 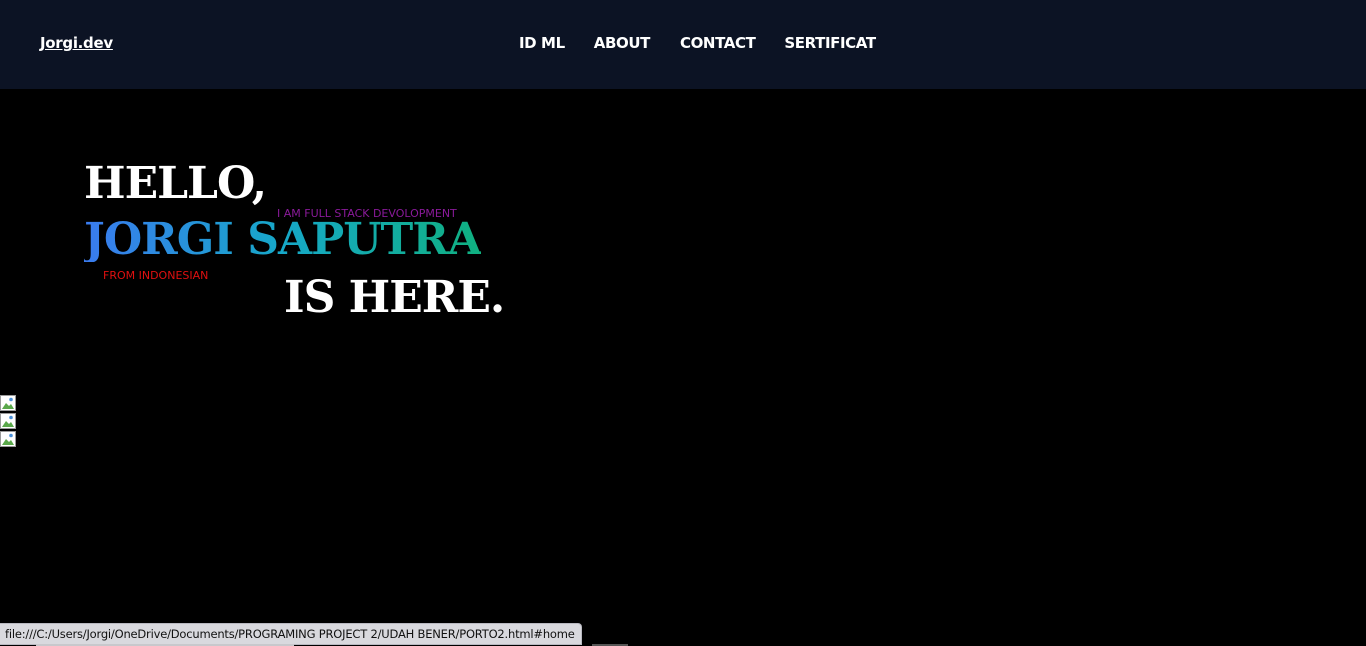 I want to click on hero-greeting: HELLO,, so click(x=175, y=183).